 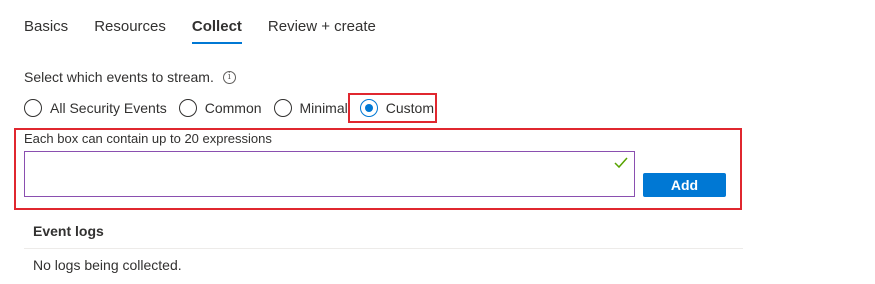 I want to click on radio-common: Common, so click(x=220, y=108).